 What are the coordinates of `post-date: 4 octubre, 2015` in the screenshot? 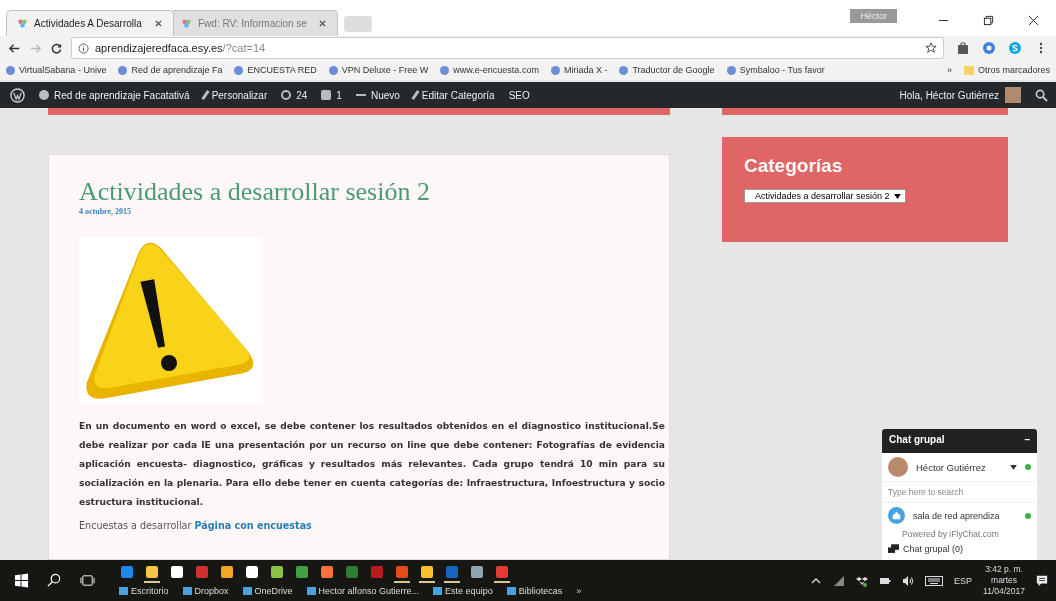 It's located at (106, 211).